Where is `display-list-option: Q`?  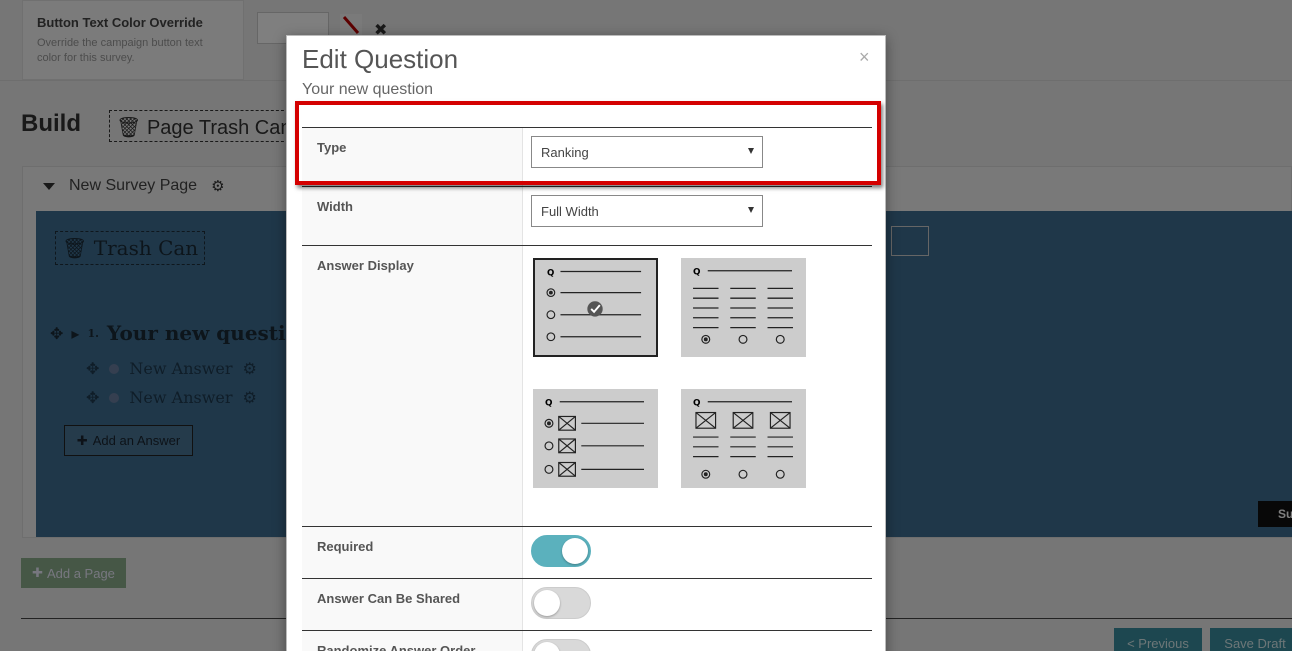
display-list-option: Q is located at coordinates (595, 307).